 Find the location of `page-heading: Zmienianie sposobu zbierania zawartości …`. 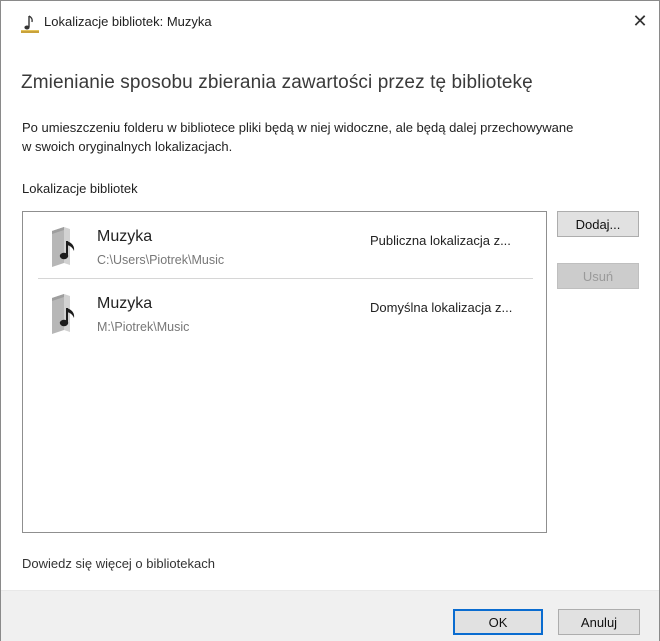

page-heading: Zmienianie sposobu zbierania zawartości … is located at coordinates (277, 82).